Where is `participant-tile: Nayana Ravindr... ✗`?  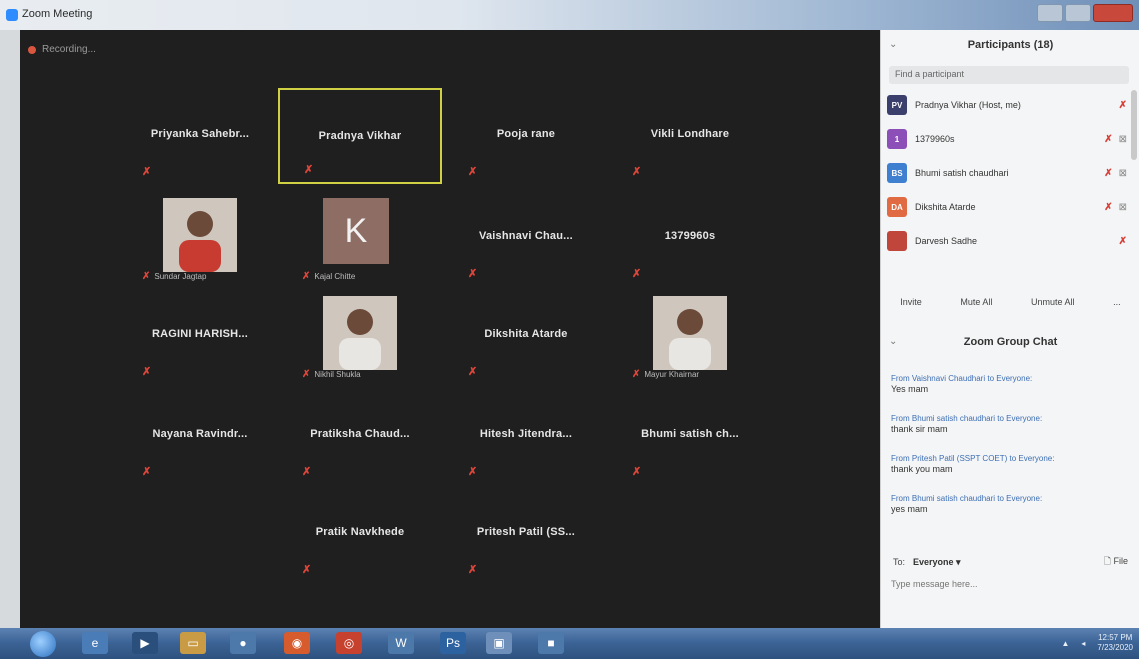 participant-tile: Nayana Ravindr... ✗ is located at coordinates (200, 436).